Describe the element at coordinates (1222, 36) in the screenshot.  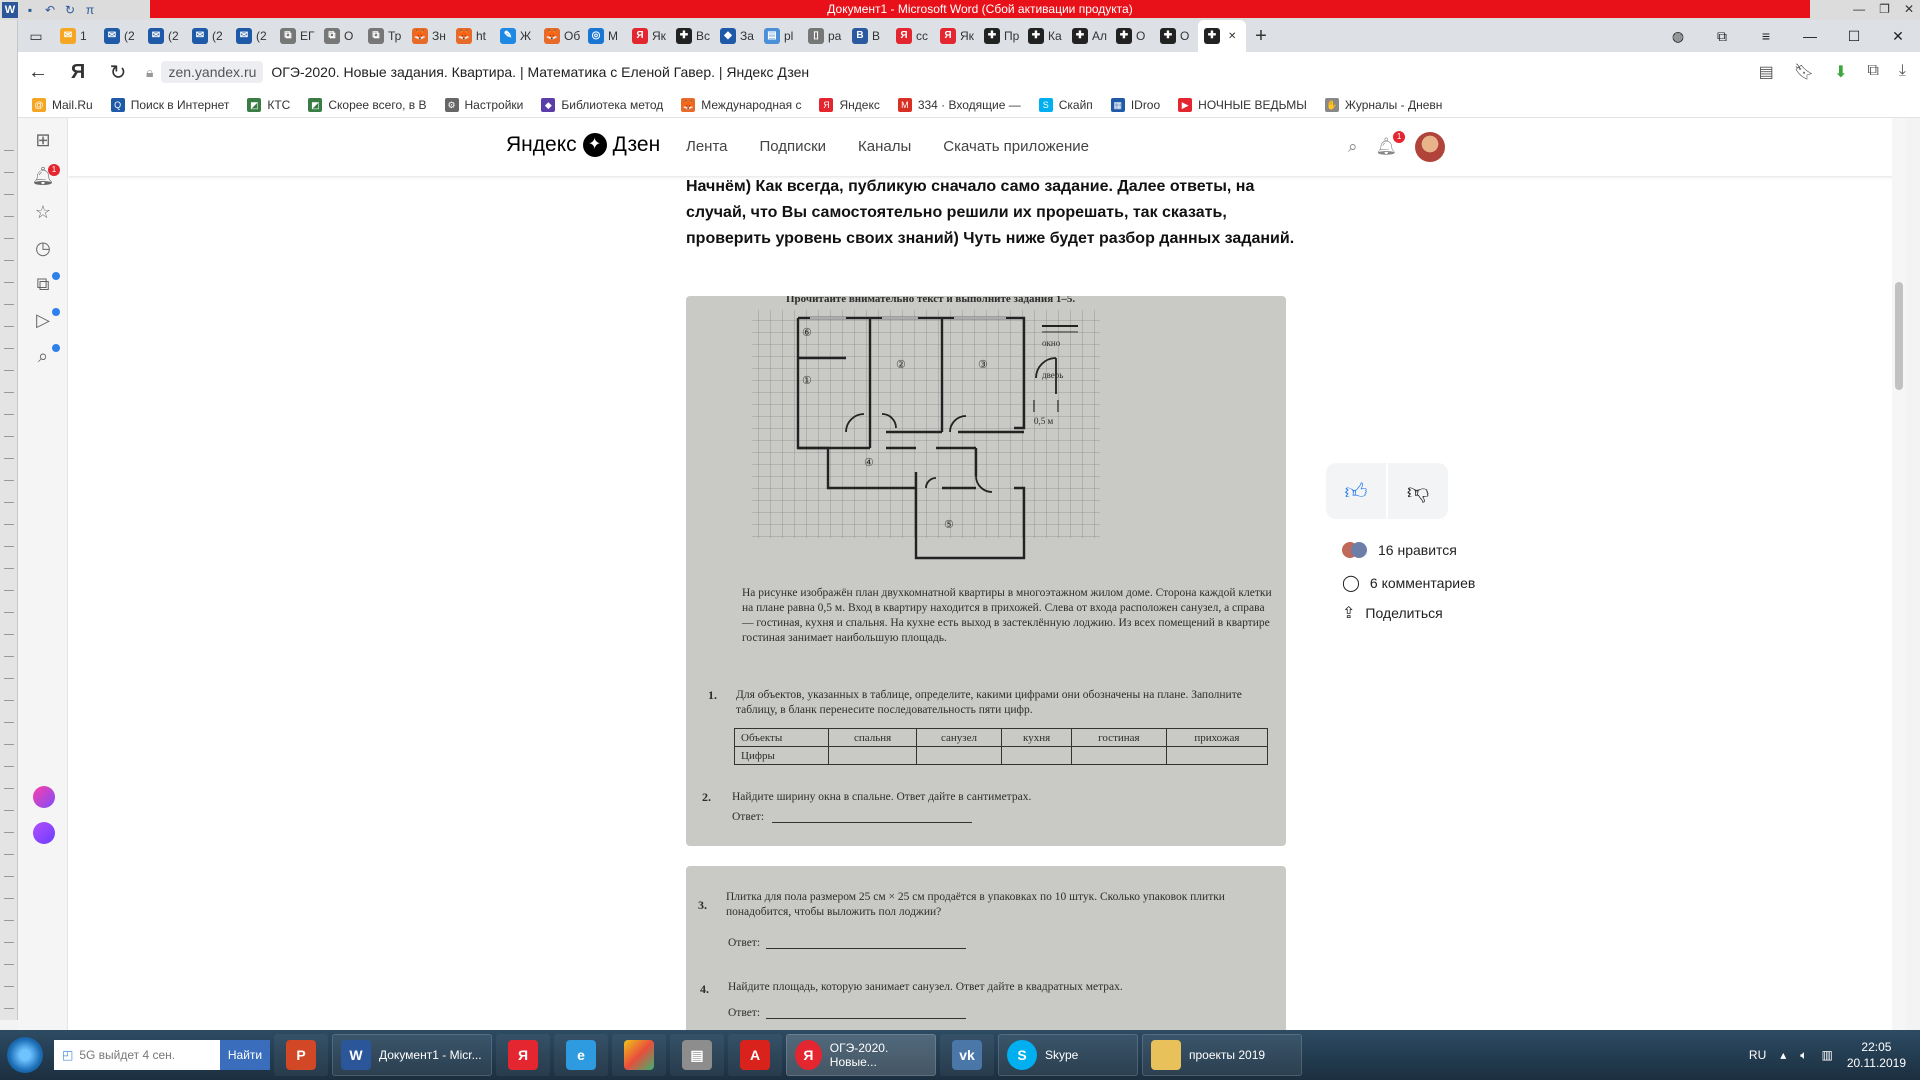
I see `browser-tab: ✚ ✕` at that location.